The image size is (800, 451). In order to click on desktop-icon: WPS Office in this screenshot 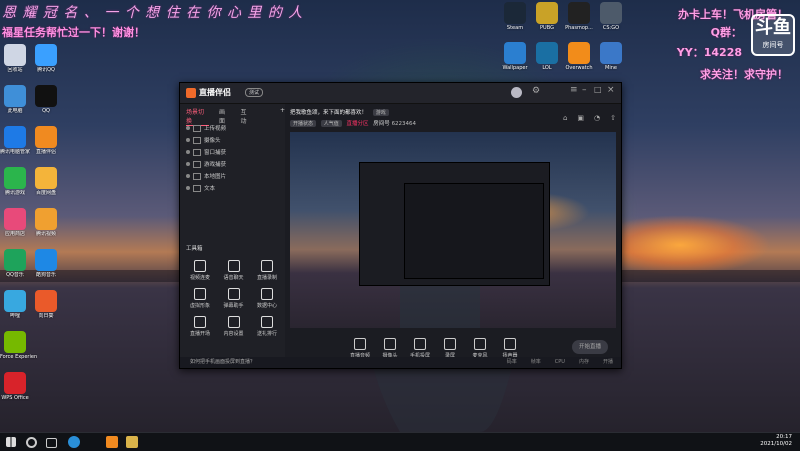, I will do `click(18, 386)`.